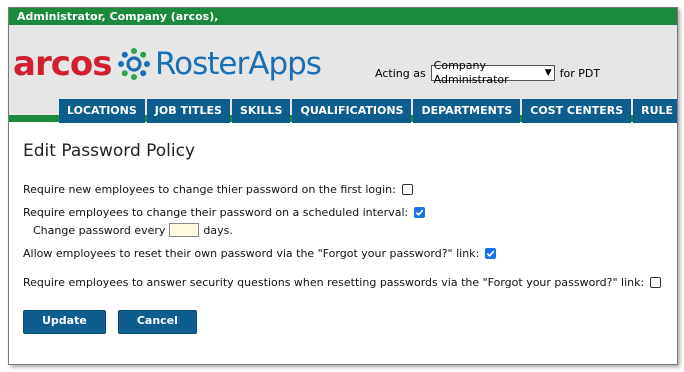 This screenshot has width=684, height=372. Describe the element at coordinates (62, 64) in the screenshot. I see `arcos-logo: arcos` at that location.